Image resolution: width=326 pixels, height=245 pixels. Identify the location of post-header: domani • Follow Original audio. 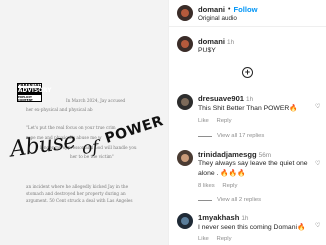
(247, 13).